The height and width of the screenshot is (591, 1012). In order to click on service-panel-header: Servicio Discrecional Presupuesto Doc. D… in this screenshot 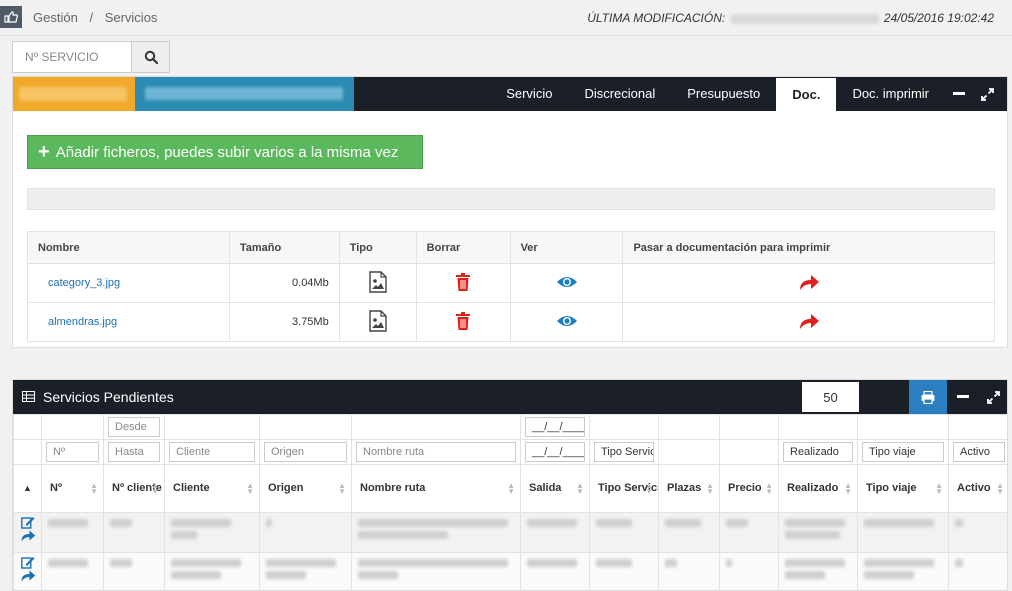, I will do `click(510, 94)`.